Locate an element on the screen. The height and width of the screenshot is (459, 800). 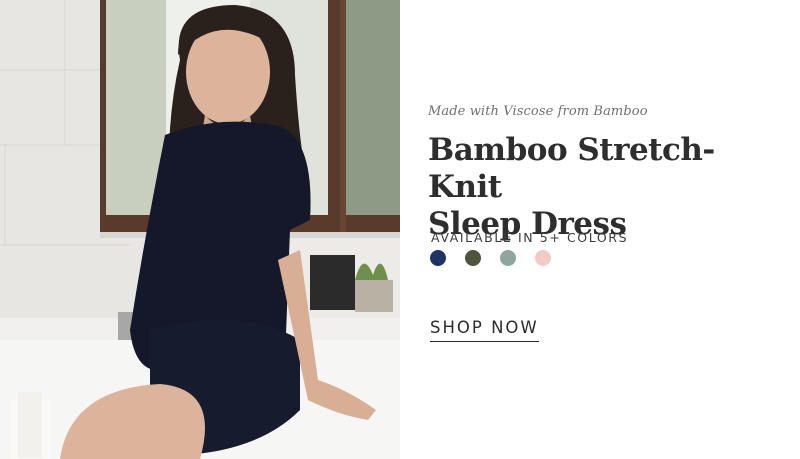
swatch-blush is located at coordinates (543, 258).